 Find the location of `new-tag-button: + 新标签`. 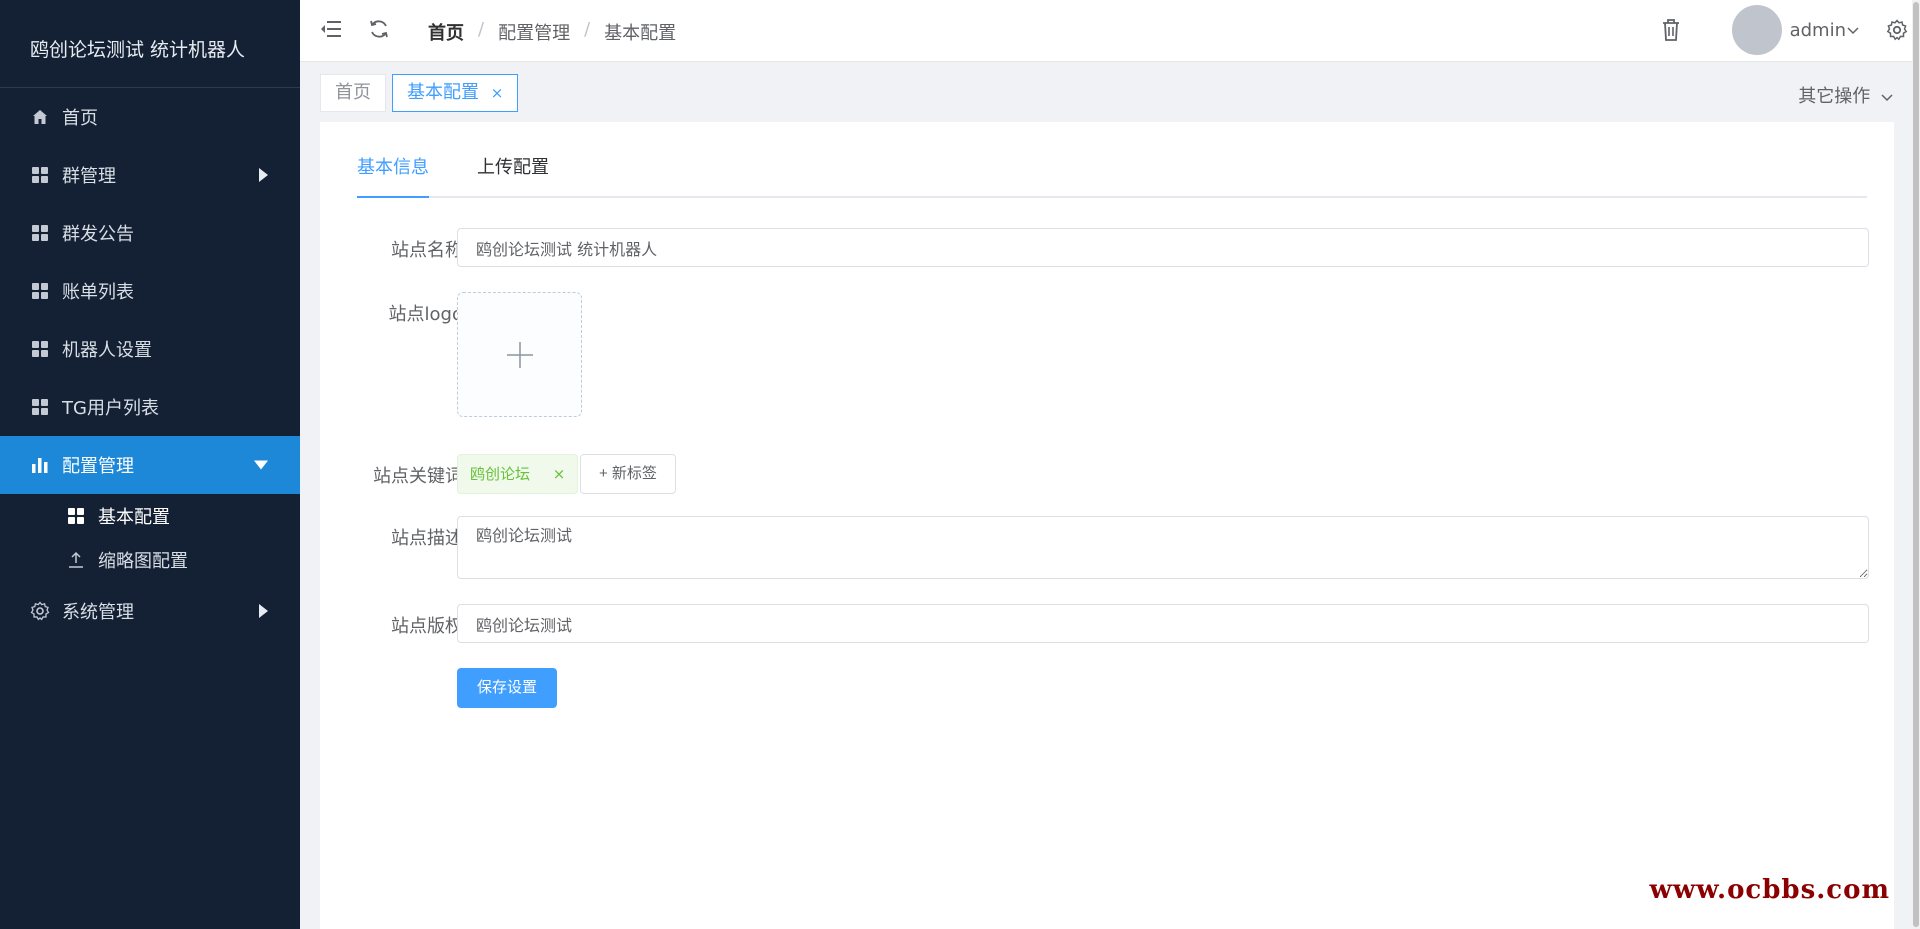

new-tag-button: + 新标签 is located at coordinates (628, 474).